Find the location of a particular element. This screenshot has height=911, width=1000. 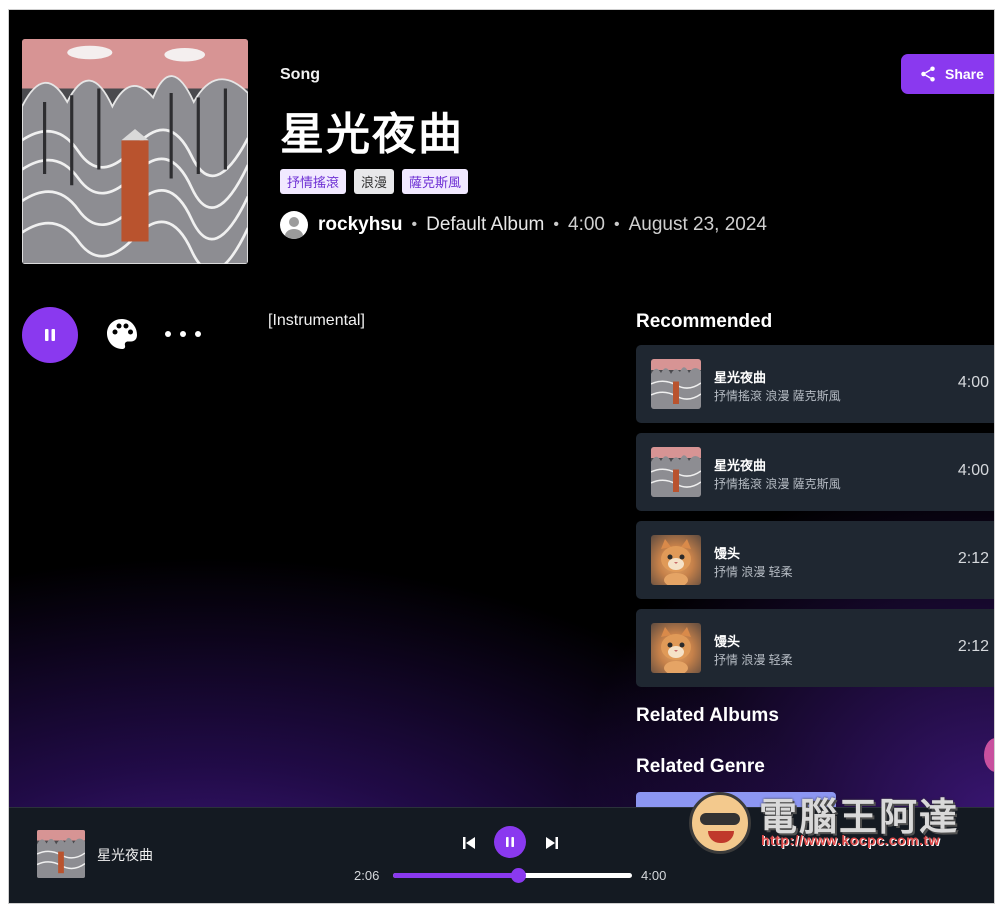

previous-track-button is located at coordinates (469, 845).